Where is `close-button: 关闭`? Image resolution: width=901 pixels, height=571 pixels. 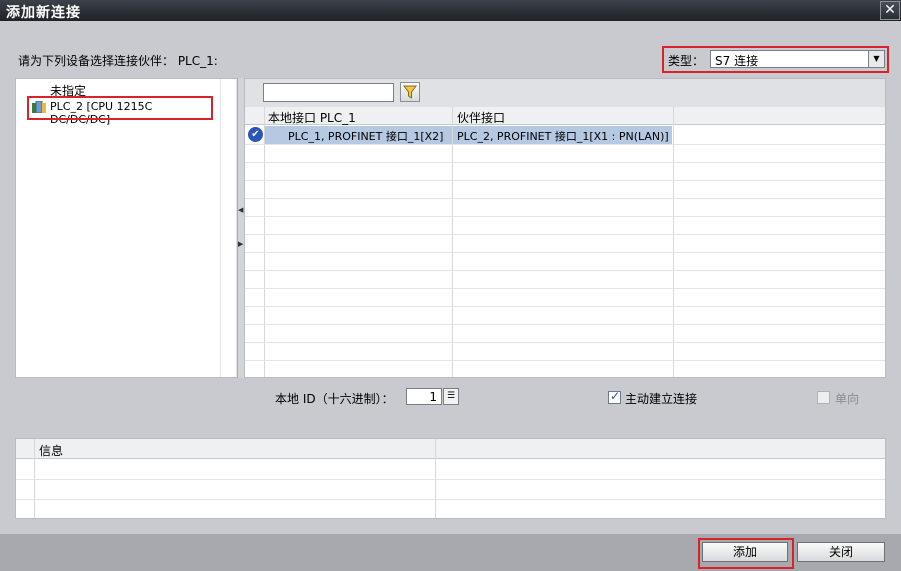 close-button: 关闭 is located at coordinates (841, 552).